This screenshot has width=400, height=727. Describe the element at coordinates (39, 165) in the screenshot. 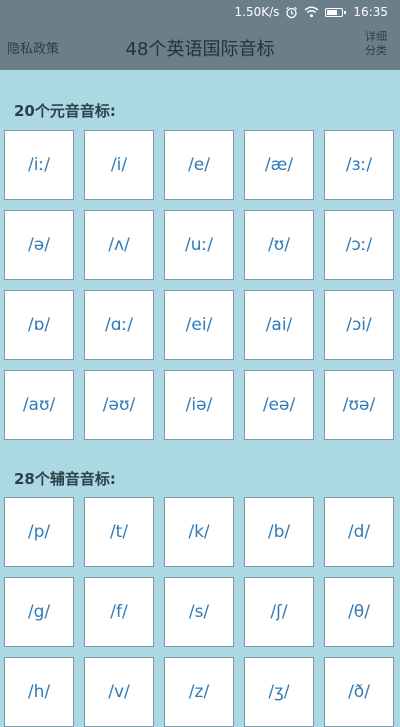

I see `vowel-symbol-button: /iː/` at that location.